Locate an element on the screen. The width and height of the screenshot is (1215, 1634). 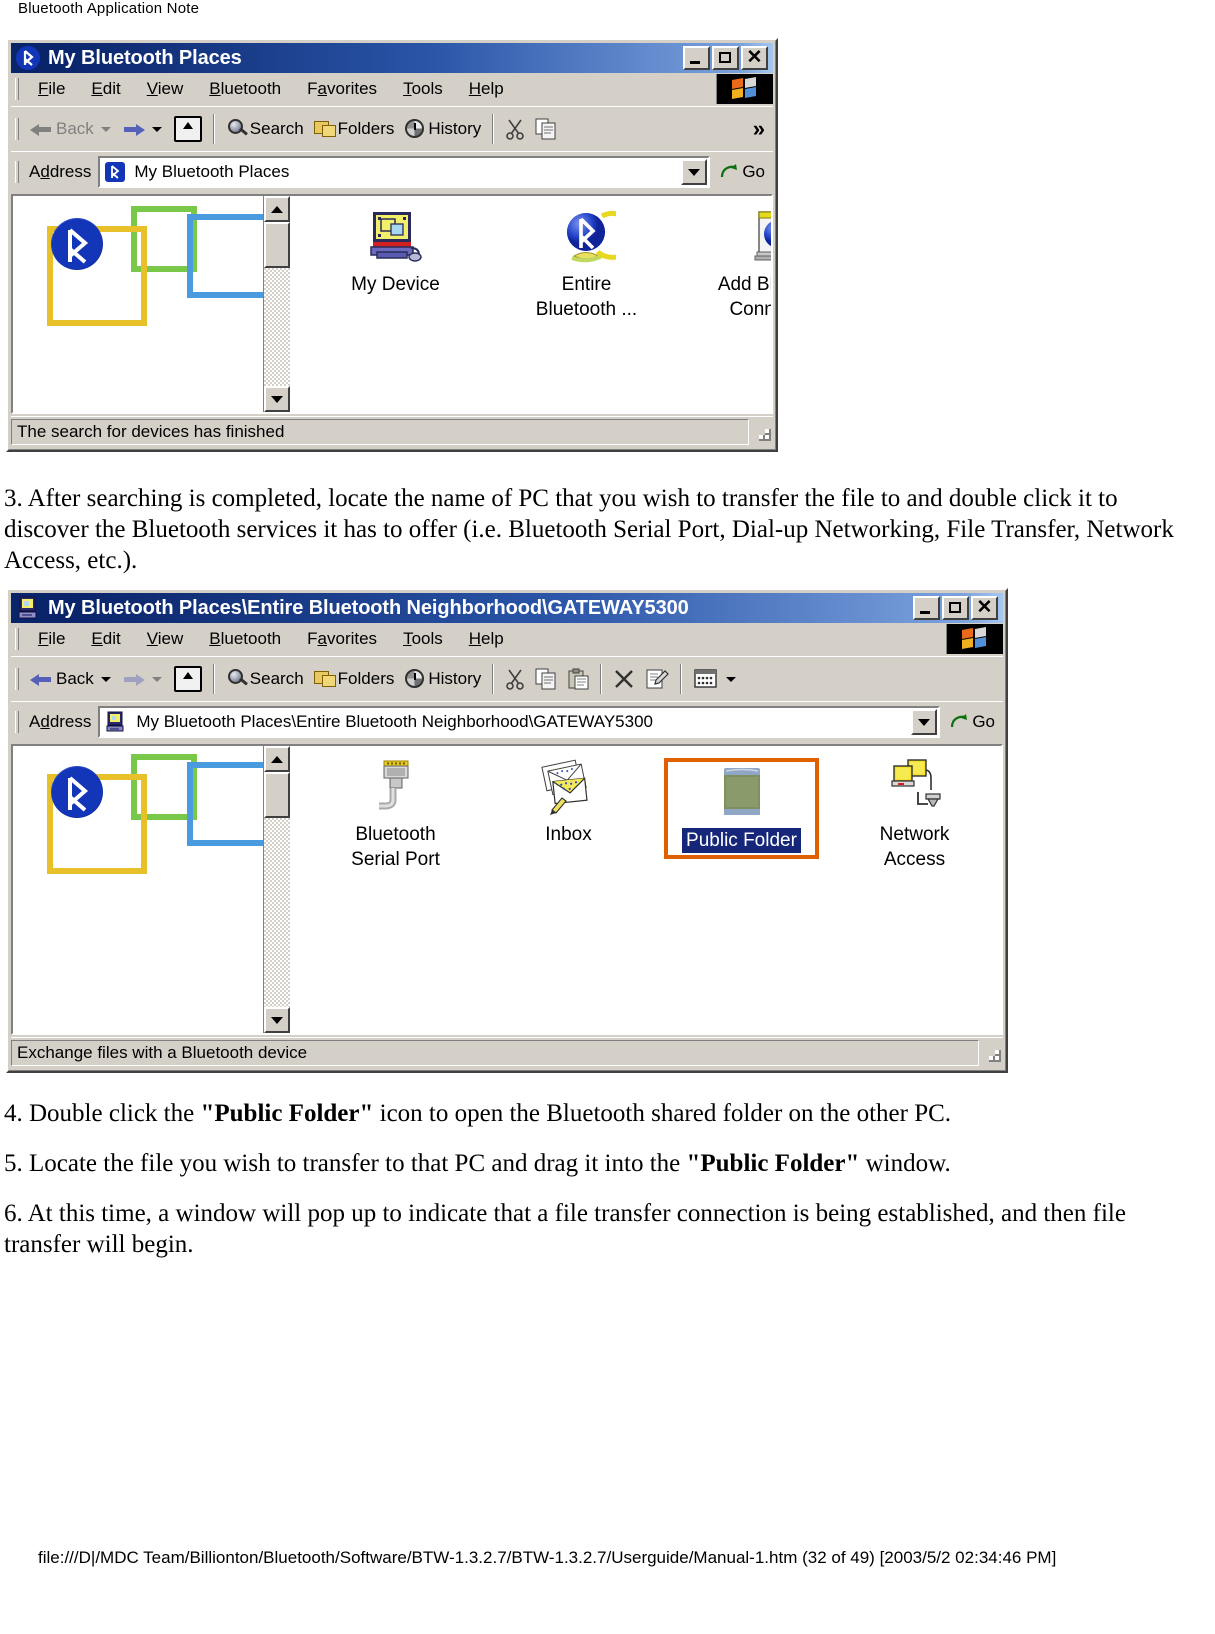
item-inbox: Inbox is located at coordinates (568, 802).